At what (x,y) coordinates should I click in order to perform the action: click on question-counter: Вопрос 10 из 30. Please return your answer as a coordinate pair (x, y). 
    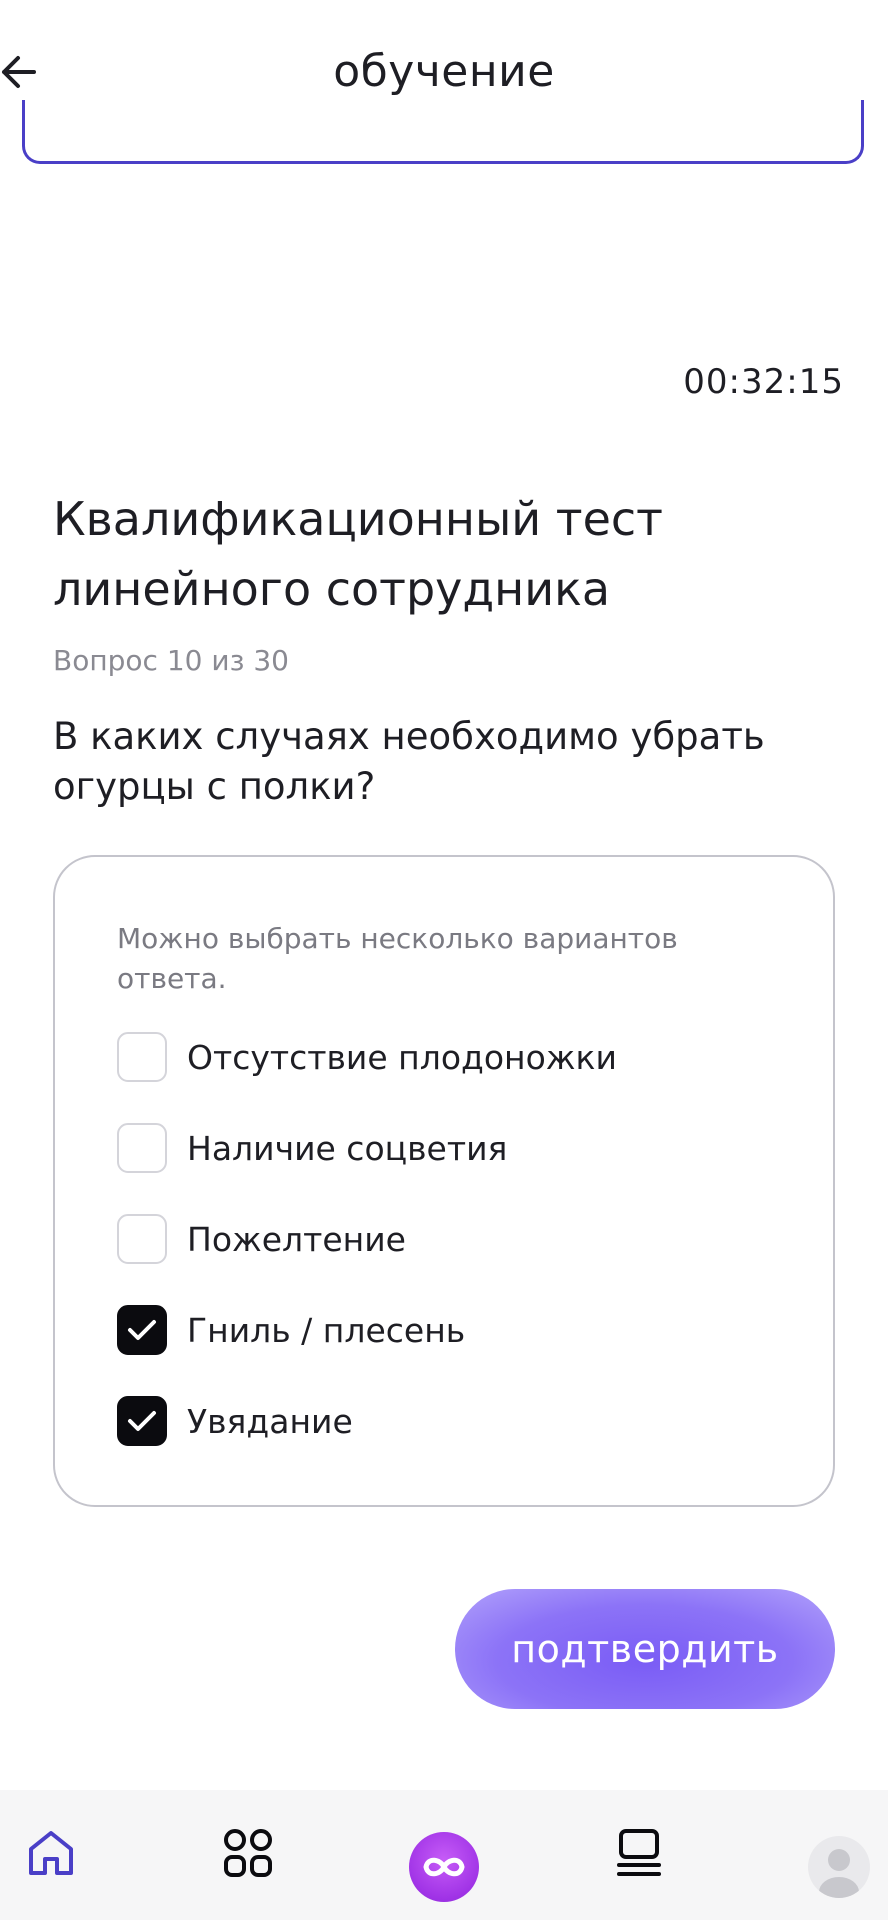
    Looking at the image, I should click on (171, 660).